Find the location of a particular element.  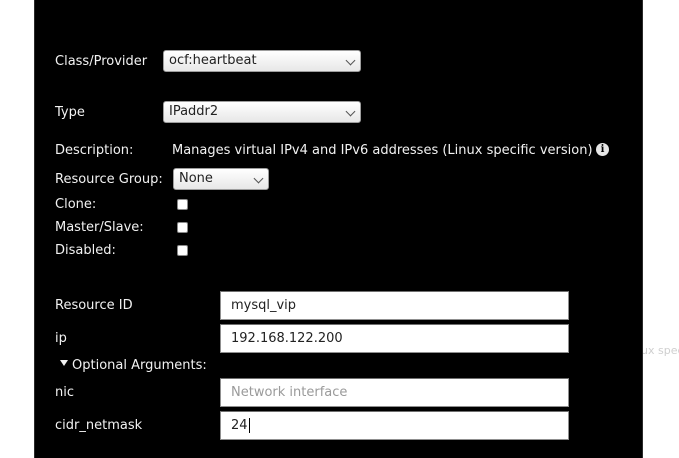

background-description-overflow: ux spec is located at coordinates (660, 350).